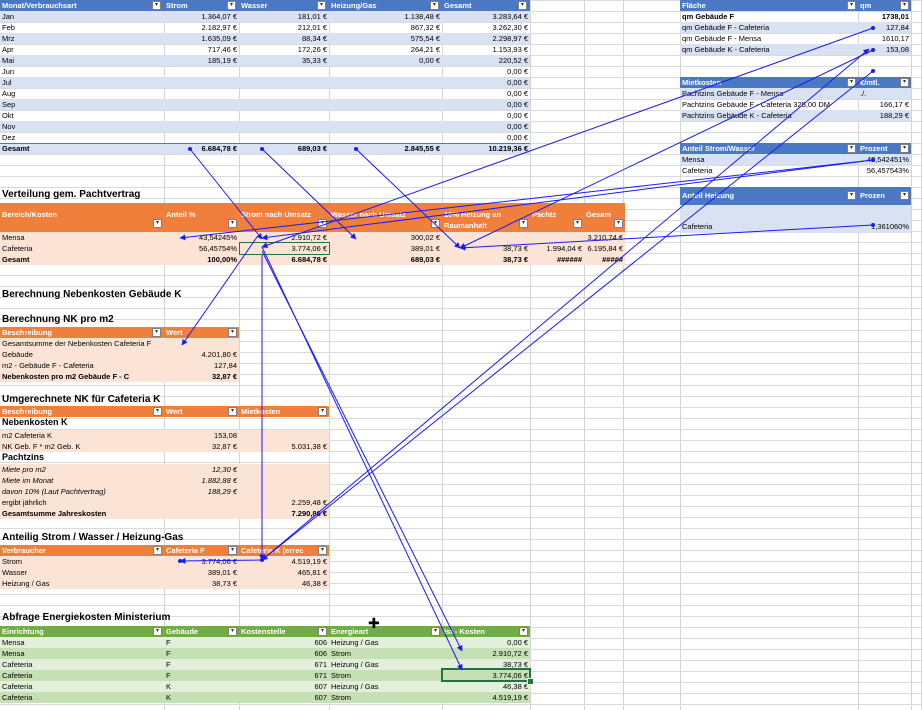 This screenshot has width=922, height=710. Describe the element at coordinates (82, 148) in the screenshot. I see `table1-total-cell: Gesamt` at that location.